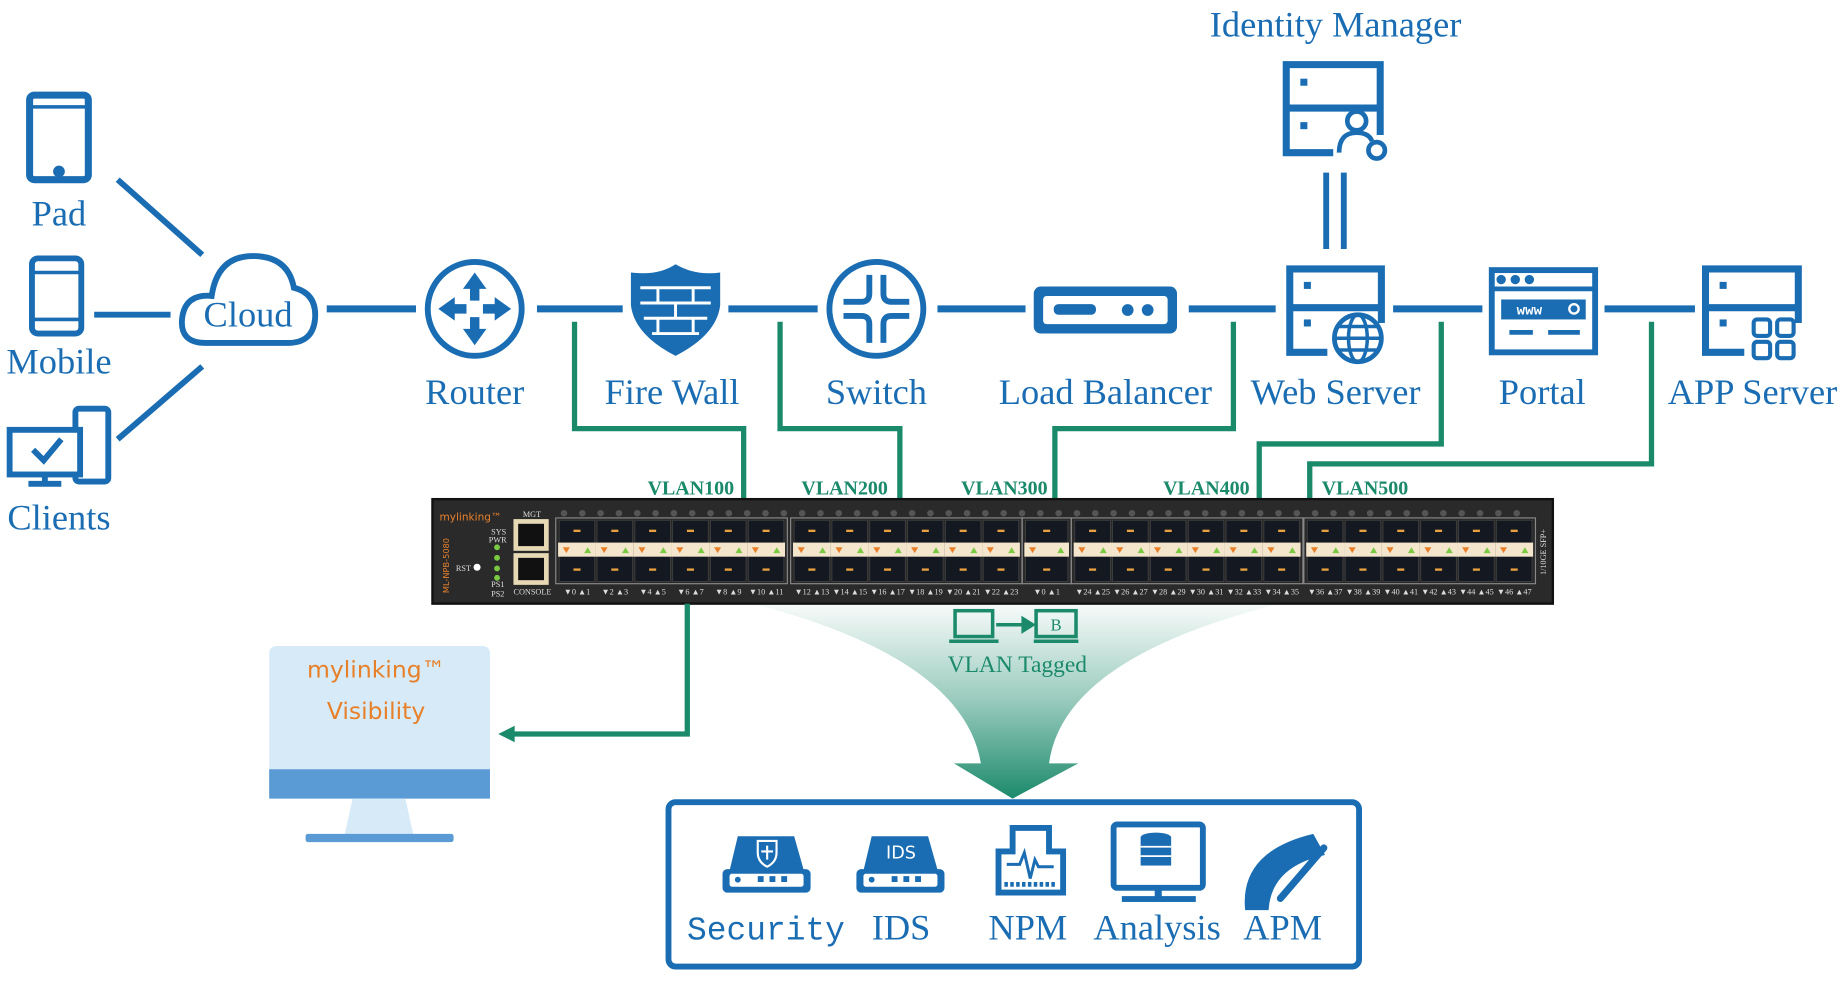 The height and width of the screenshot is (983, 1842). What do you see at coordinates (498, 540) in the screenshot?
I see `pwr-label: PWR` at bounding box center [498, 540].